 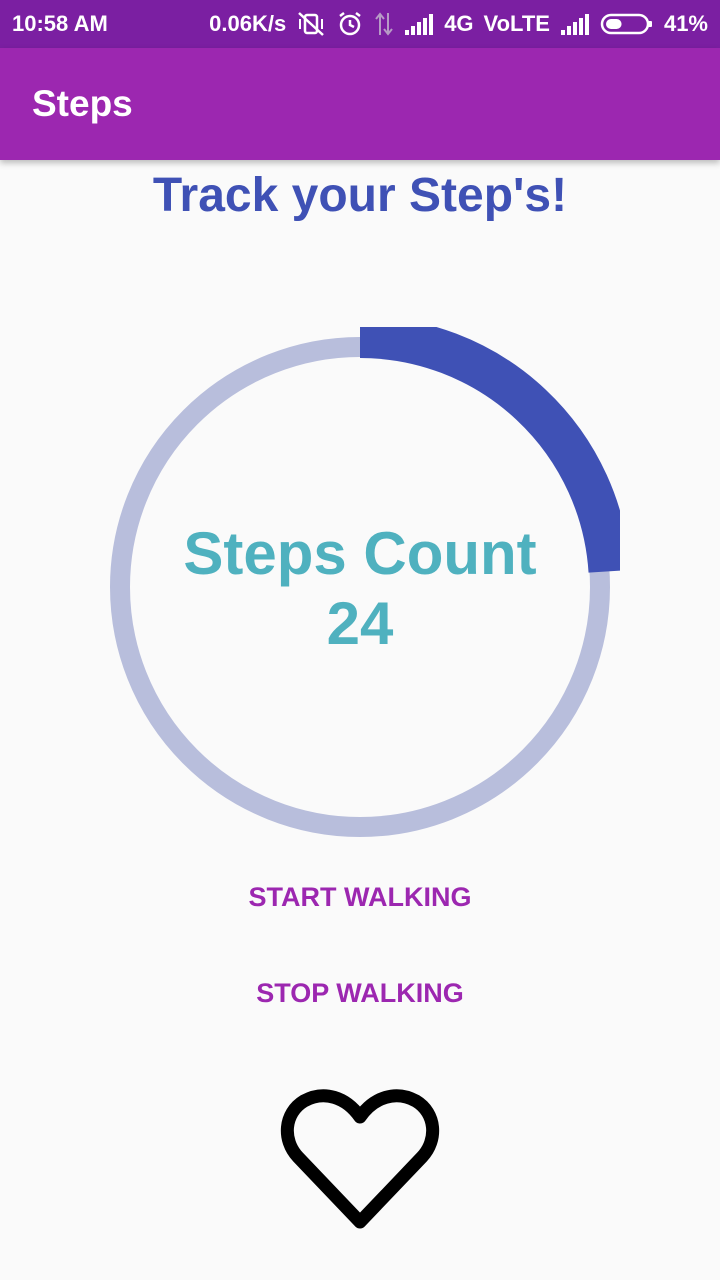 I want to click on battery-icon, so click(x=627, y=24).